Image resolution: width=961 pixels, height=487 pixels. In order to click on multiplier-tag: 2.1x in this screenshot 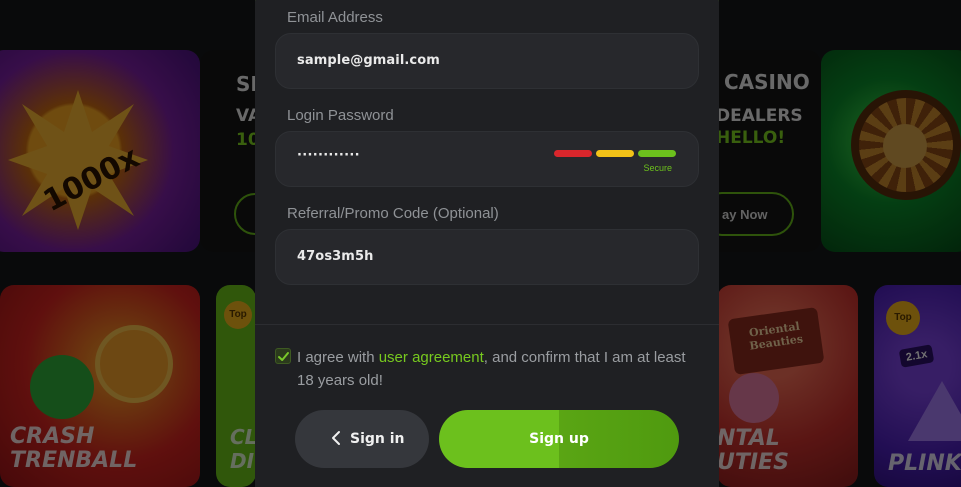, I will do `click(916, 356)`.